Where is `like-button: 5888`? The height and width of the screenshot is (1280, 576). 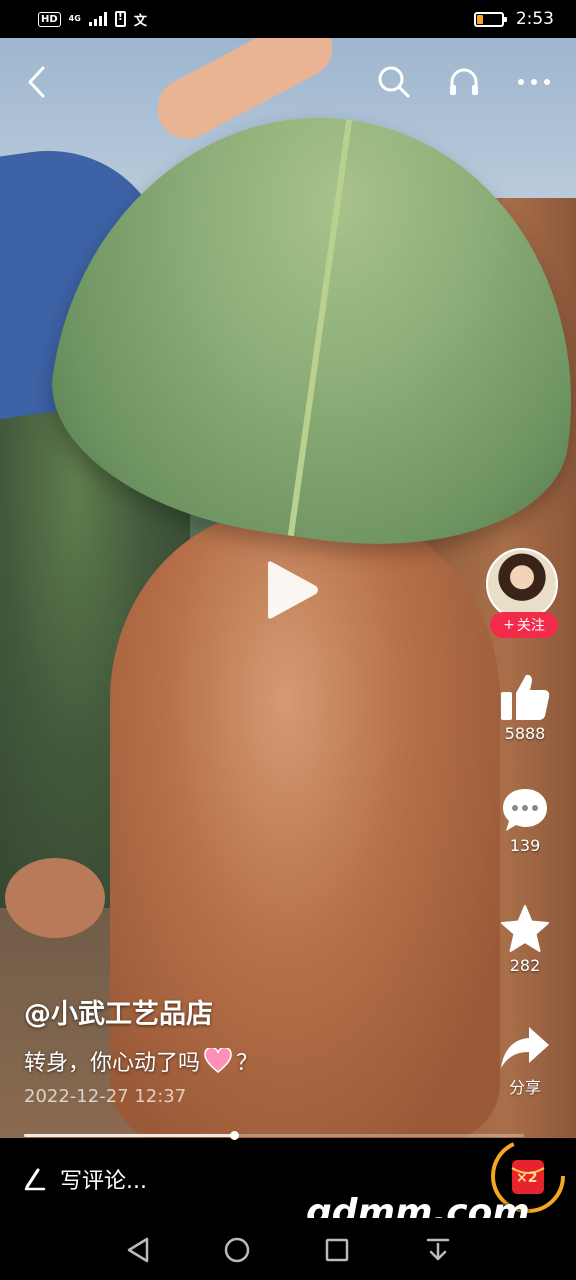
like-button: 5888 is located at coordinates (525, 707).